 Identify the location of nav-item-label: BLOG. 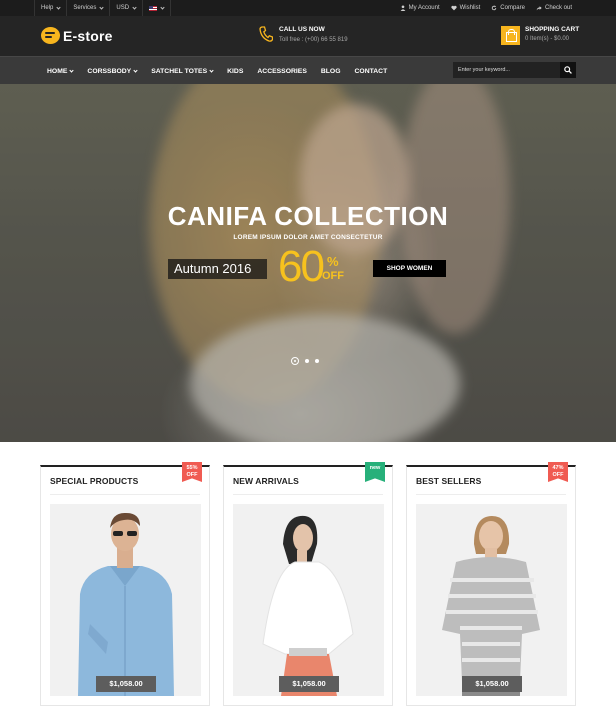
(330, 71).